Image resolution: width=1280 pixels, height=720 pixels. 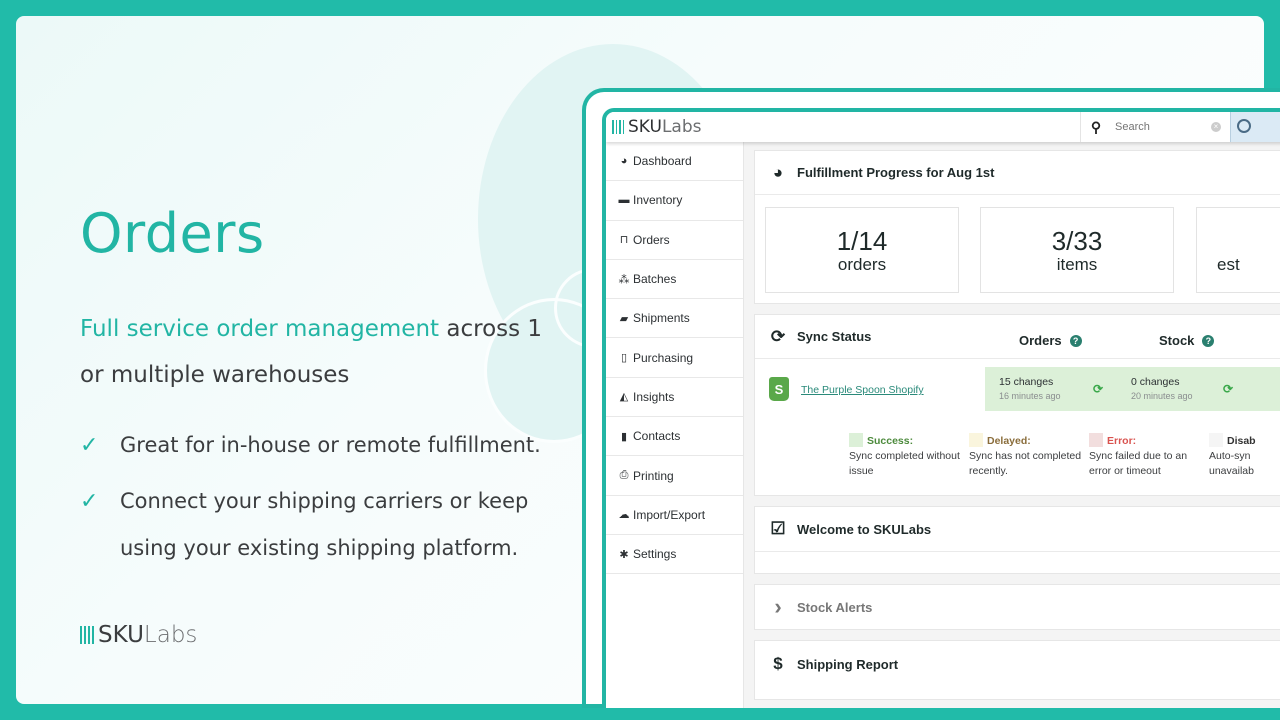 What do you see at coordinates (624, 240) in the screenshot?
I see `basket-icon: ⊓` at bounding box center [624, 240].